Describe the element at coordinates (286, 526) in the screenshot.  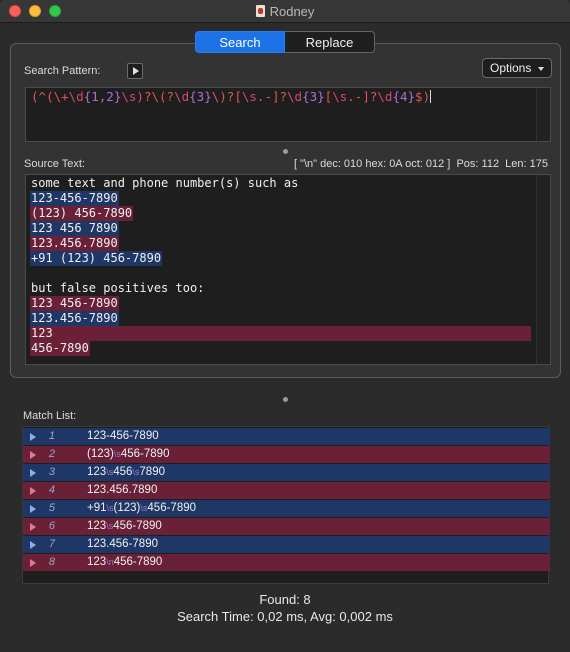
I see `match-row: 6 123\s456-7890` at that location.